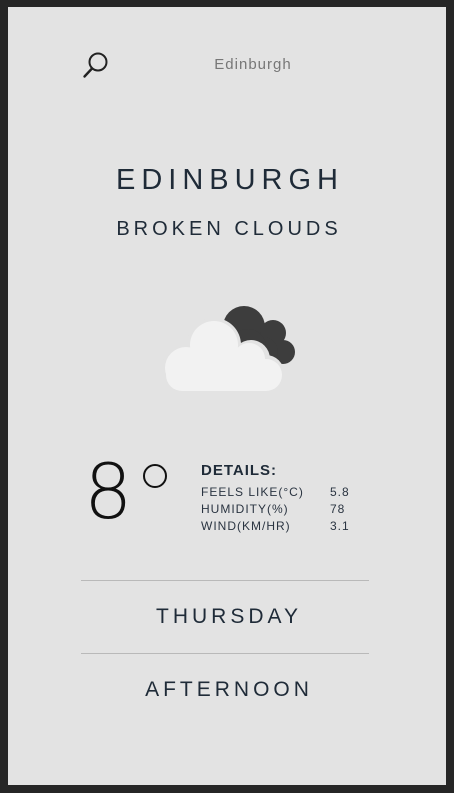 This screenshot has height=793, width=454. Describe the element at coordinates (96, 65) in the screenshot. I see `search-icon` at that location.